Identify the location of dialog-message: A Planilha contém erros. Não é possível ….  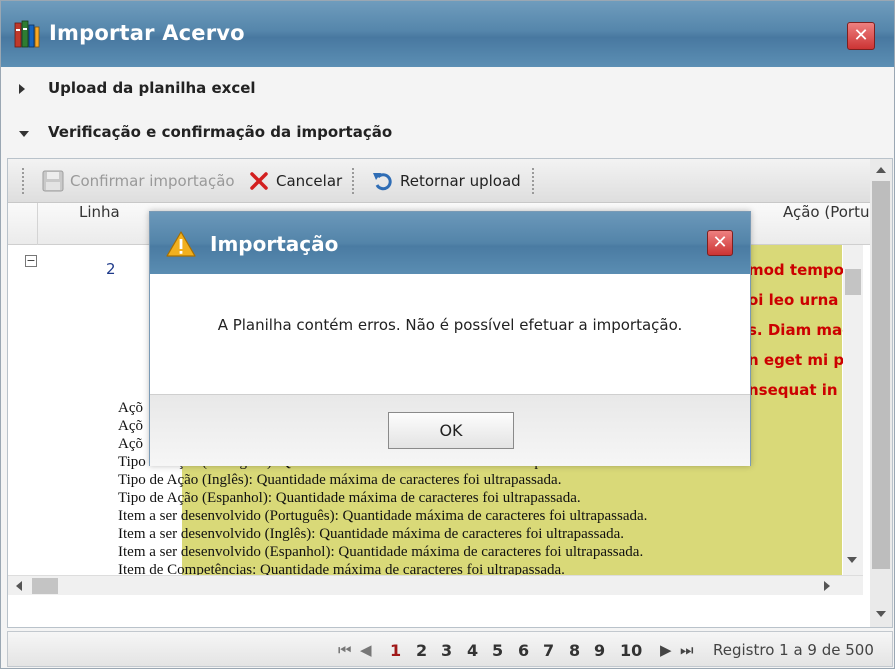
(450, 325).